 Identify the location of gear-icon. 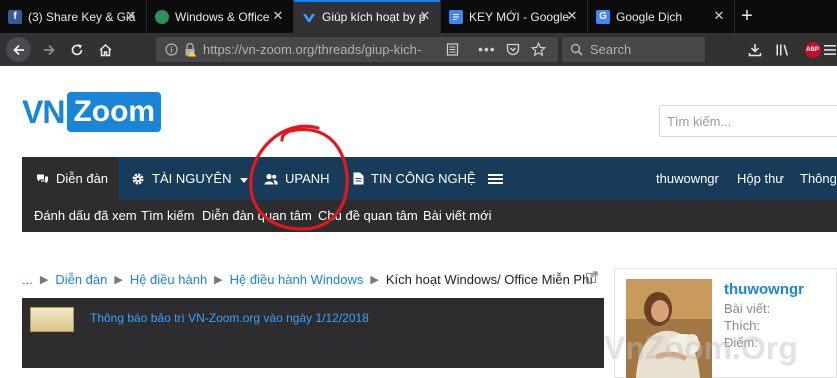
(138, 179).